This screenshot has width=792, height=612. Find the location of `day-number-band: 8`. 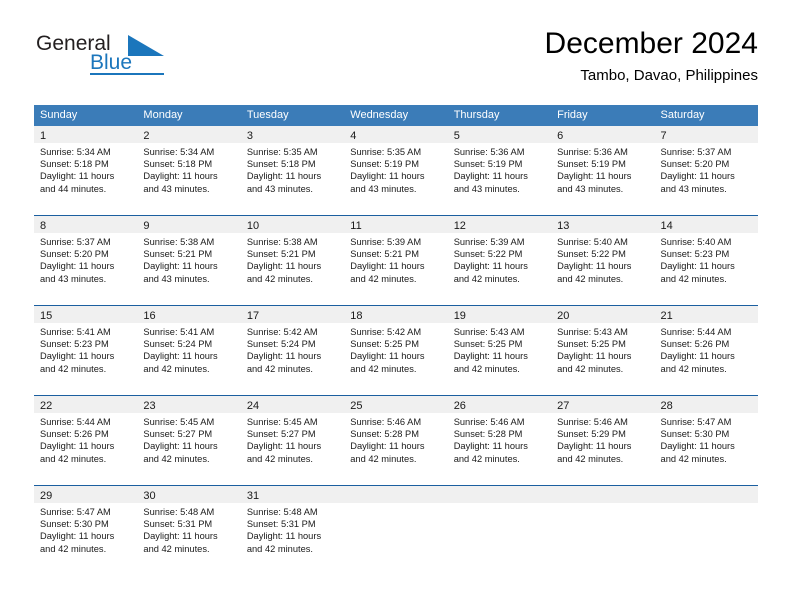

day-number-band: 8 is located at coordinates (86, 224).